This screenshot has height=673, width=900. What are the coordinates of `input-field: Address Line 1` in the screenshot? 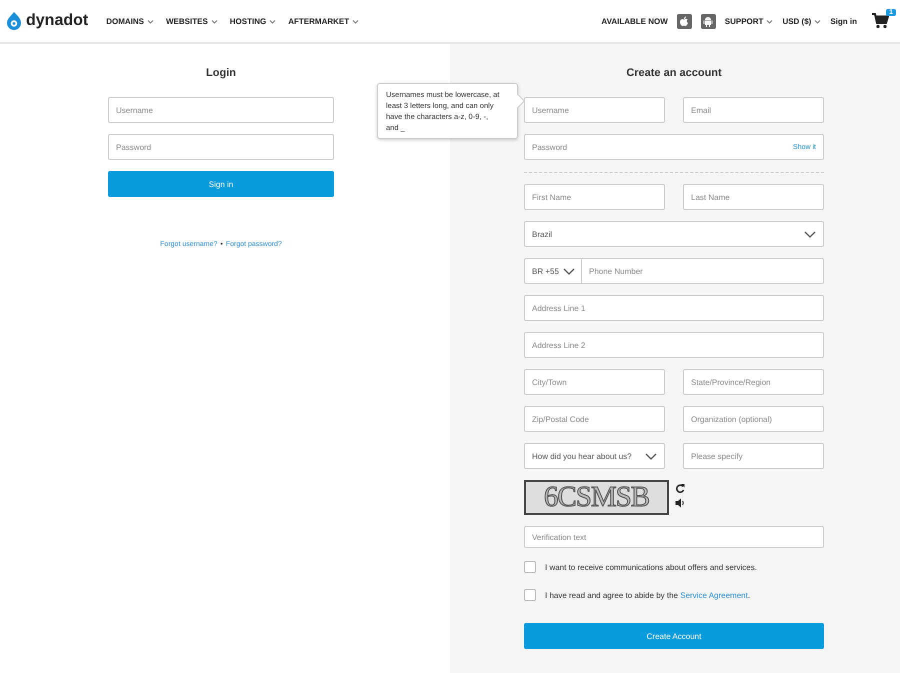 It's located at (674, 308).